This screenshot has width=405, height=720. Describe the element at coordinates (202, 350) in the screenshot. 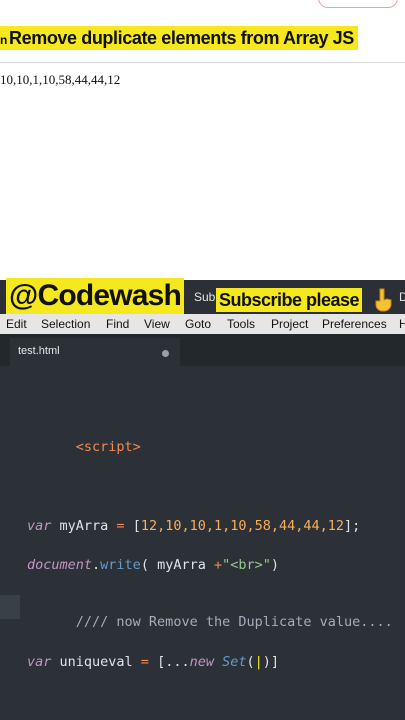

I see `tab-bar: test.html` at that location.